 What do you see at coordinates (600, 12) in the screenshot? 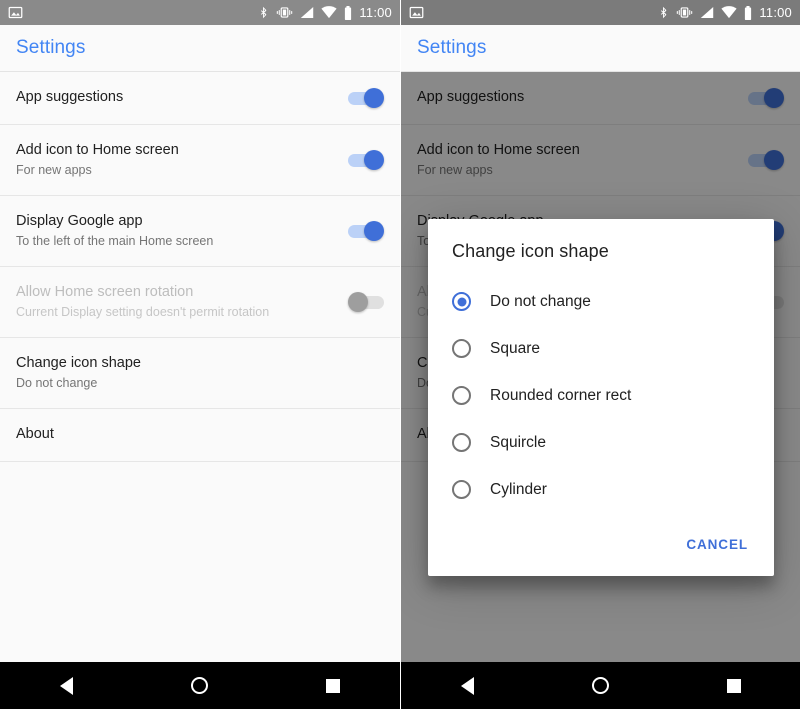
I see `status-bar-right: 11:00` at bounding box center [600, 12].